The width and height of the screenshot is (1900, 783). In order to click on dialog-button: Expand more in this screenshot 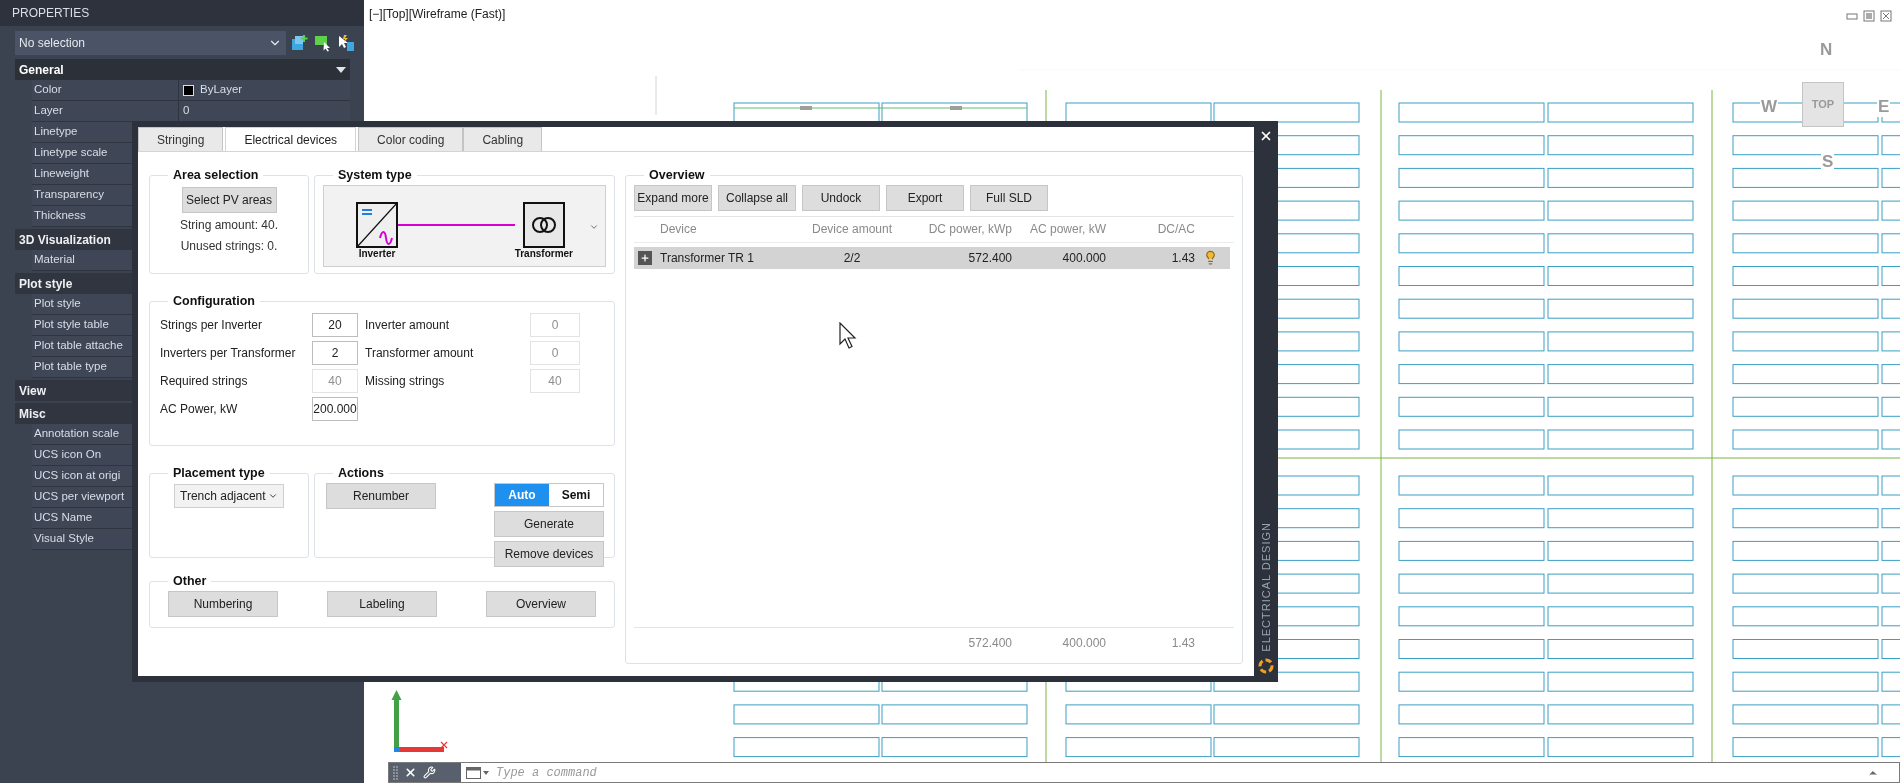, I will do `click(673, 197)`.